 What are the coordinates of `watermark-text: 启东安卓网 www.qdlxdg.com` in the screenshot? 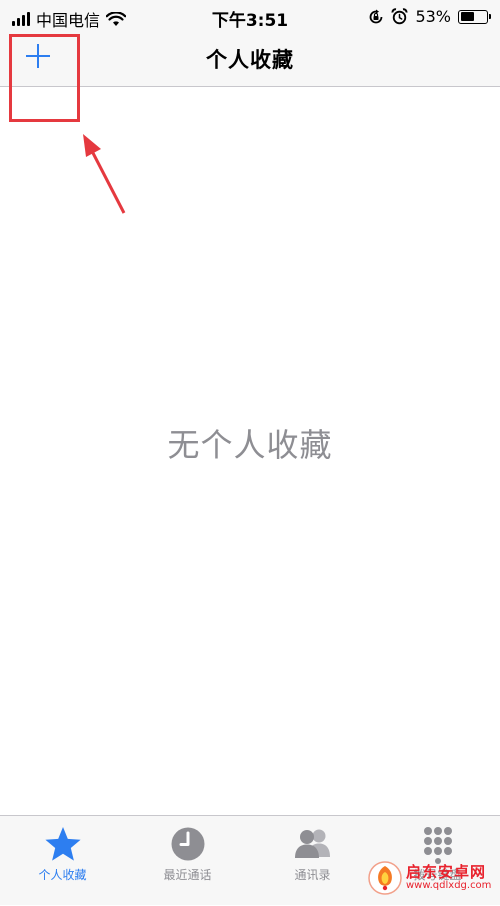 It's located at (449, 876).